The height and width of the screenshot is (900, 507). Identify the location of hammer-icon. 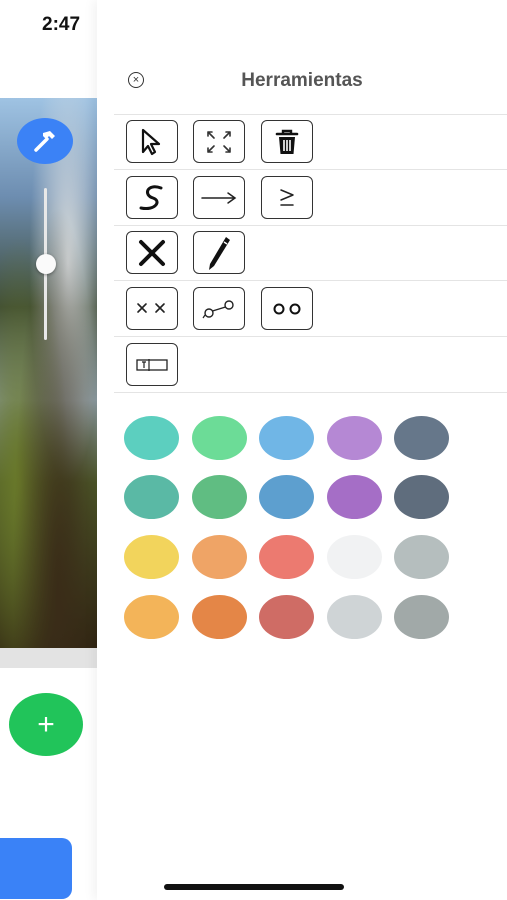
(44, 141).